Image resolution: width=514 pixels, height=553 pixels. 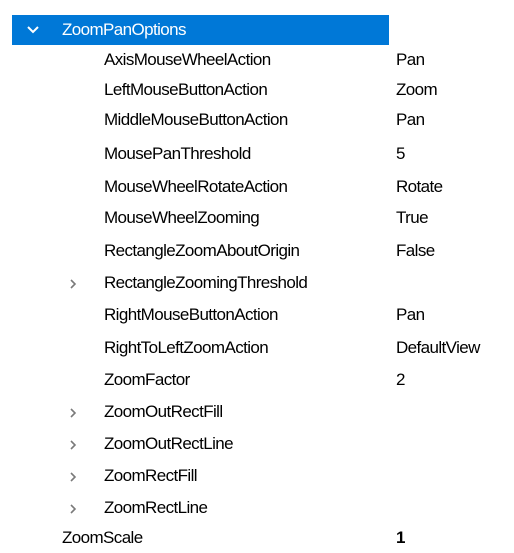 I want to click on property-row-mousewheelrotateaction: MouseWheelRotateAction Rotate, so click(x=257, y=187).